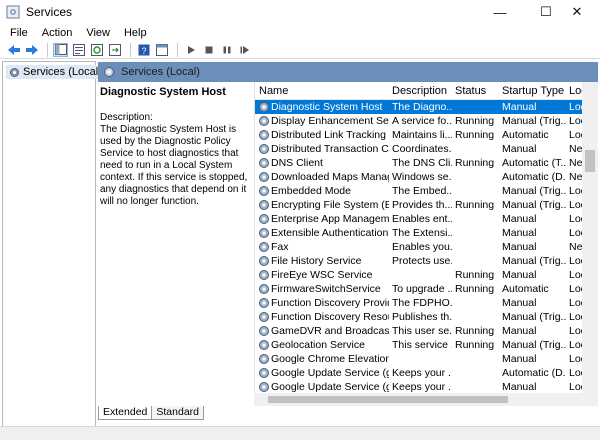  What do you see at coordinates (273, 91) in the screenshot?
I see `column-header-name: Name` at bounding box center [273, 91].